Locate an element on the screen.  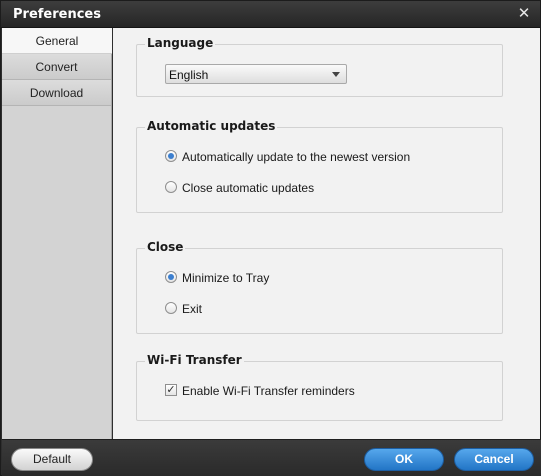
radio-close-updates-label: Close automatic updates is located at coordinates (248, 188).